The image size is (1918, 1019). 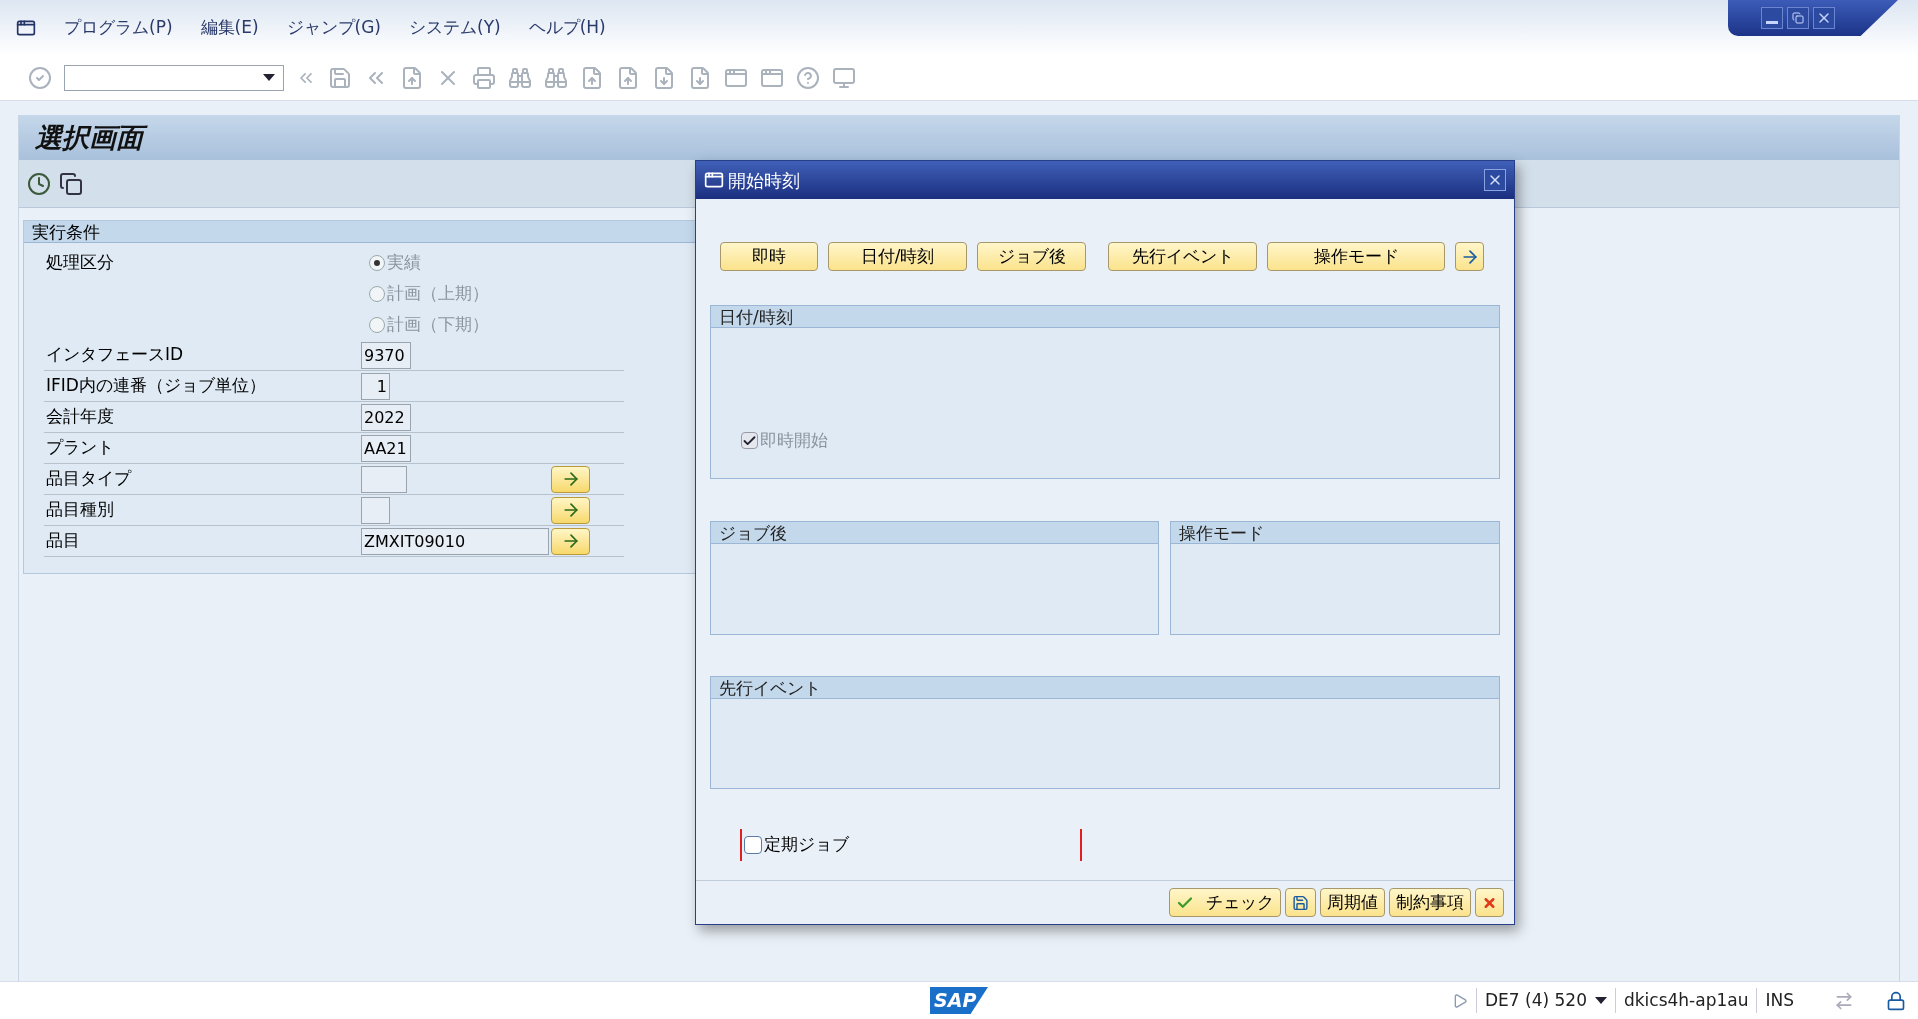 What do you see at coordinates (89, 479) in the screenshot?
I see `field-label: 品目タイプ` at bounding box center [89, 479].